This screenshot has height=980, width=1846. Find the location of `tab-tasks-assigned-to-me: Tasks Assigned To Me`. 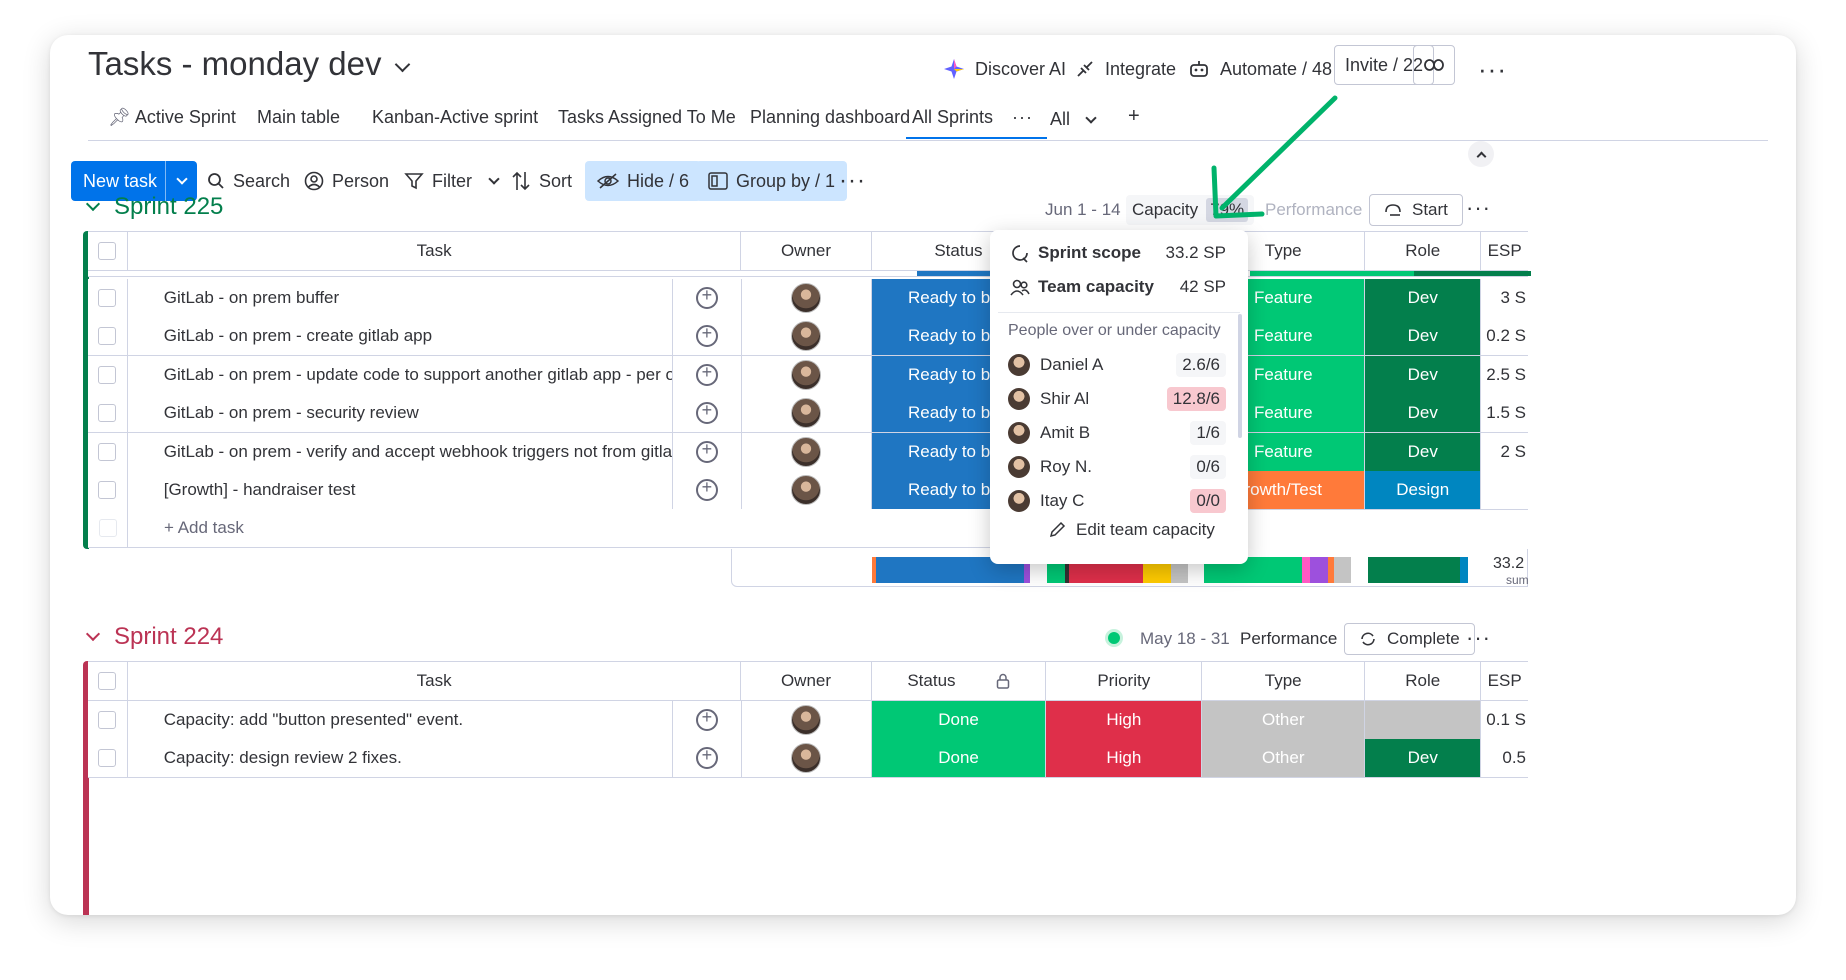

tab-tasks-assigned-to-me: Tasks Assigned To Me is located at coordinates (647, 117).